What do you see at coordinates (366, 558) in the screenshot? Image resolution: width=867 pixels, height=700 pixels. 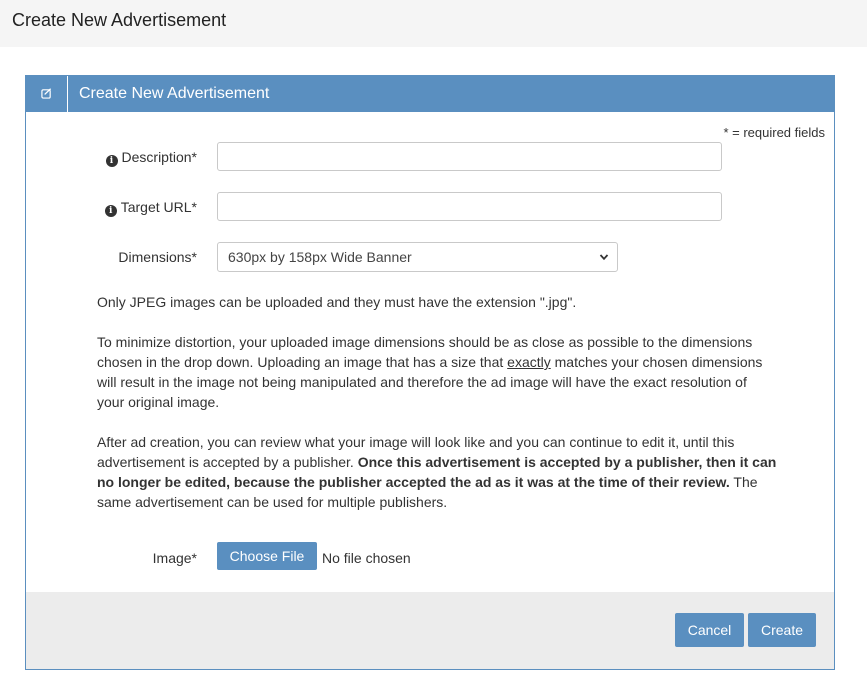 I see `file-status: No file chosen` at bounding box center [366, 558].